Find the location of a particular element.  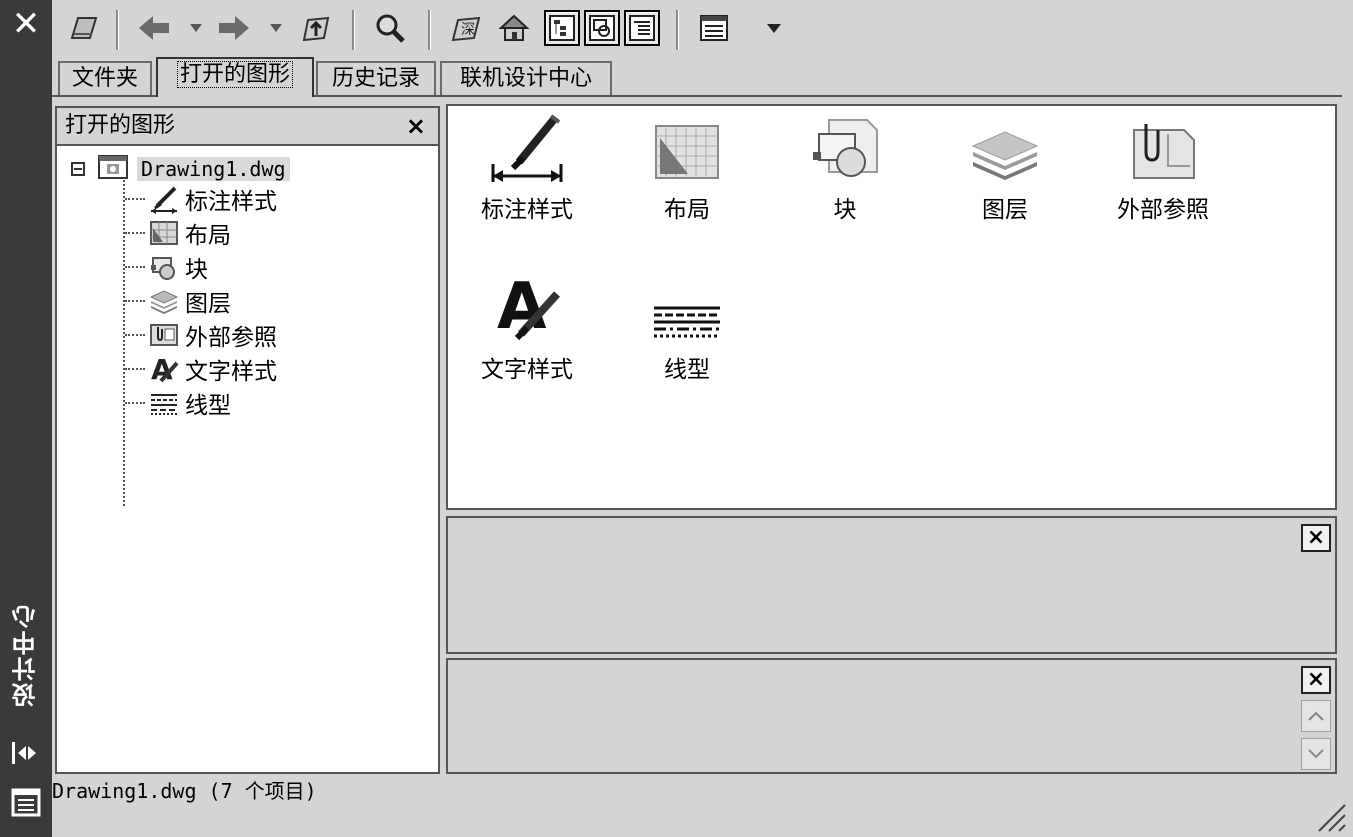

content-item-xref: 外部参照 is located at coordinates (1163, 170).